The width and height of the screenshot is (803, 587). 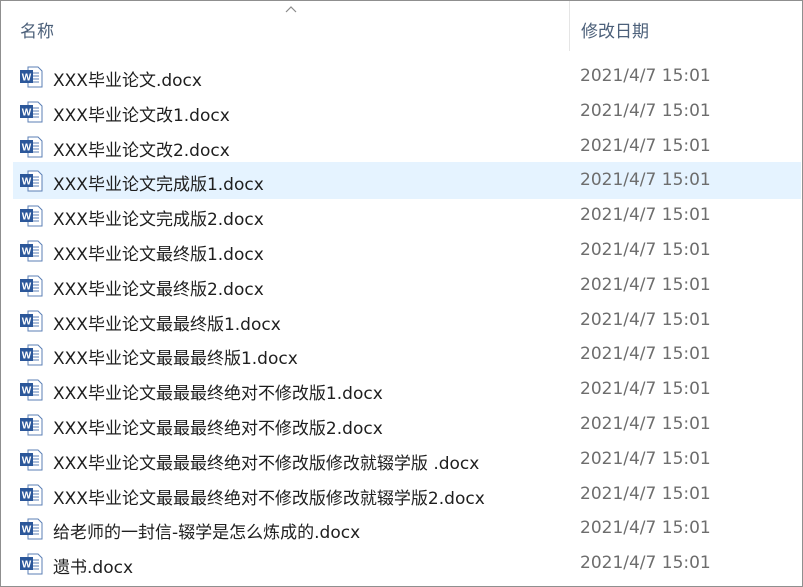 What do you see at coordinates (407, 146) in the screenshot?
I see `file-row: W XXX毕业论文改2.docx 2021/4/7 15:01` at bounding box center [407, 146].